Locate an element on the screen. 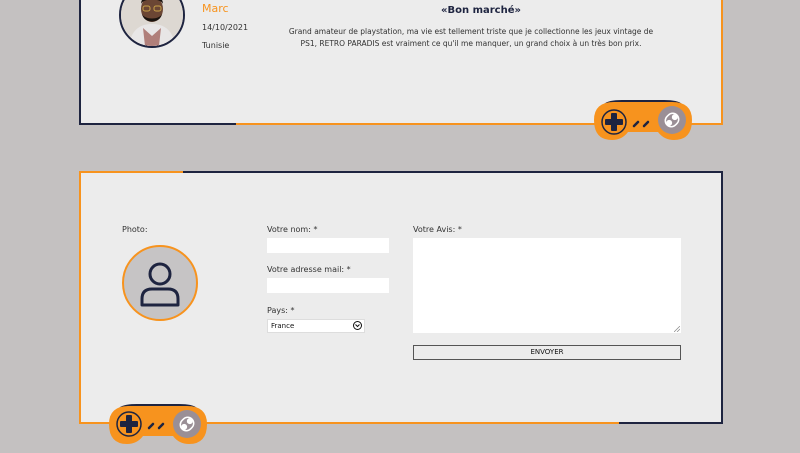 This screenshot has height=453, width=800. name-field is located at coordinates (328, 245).